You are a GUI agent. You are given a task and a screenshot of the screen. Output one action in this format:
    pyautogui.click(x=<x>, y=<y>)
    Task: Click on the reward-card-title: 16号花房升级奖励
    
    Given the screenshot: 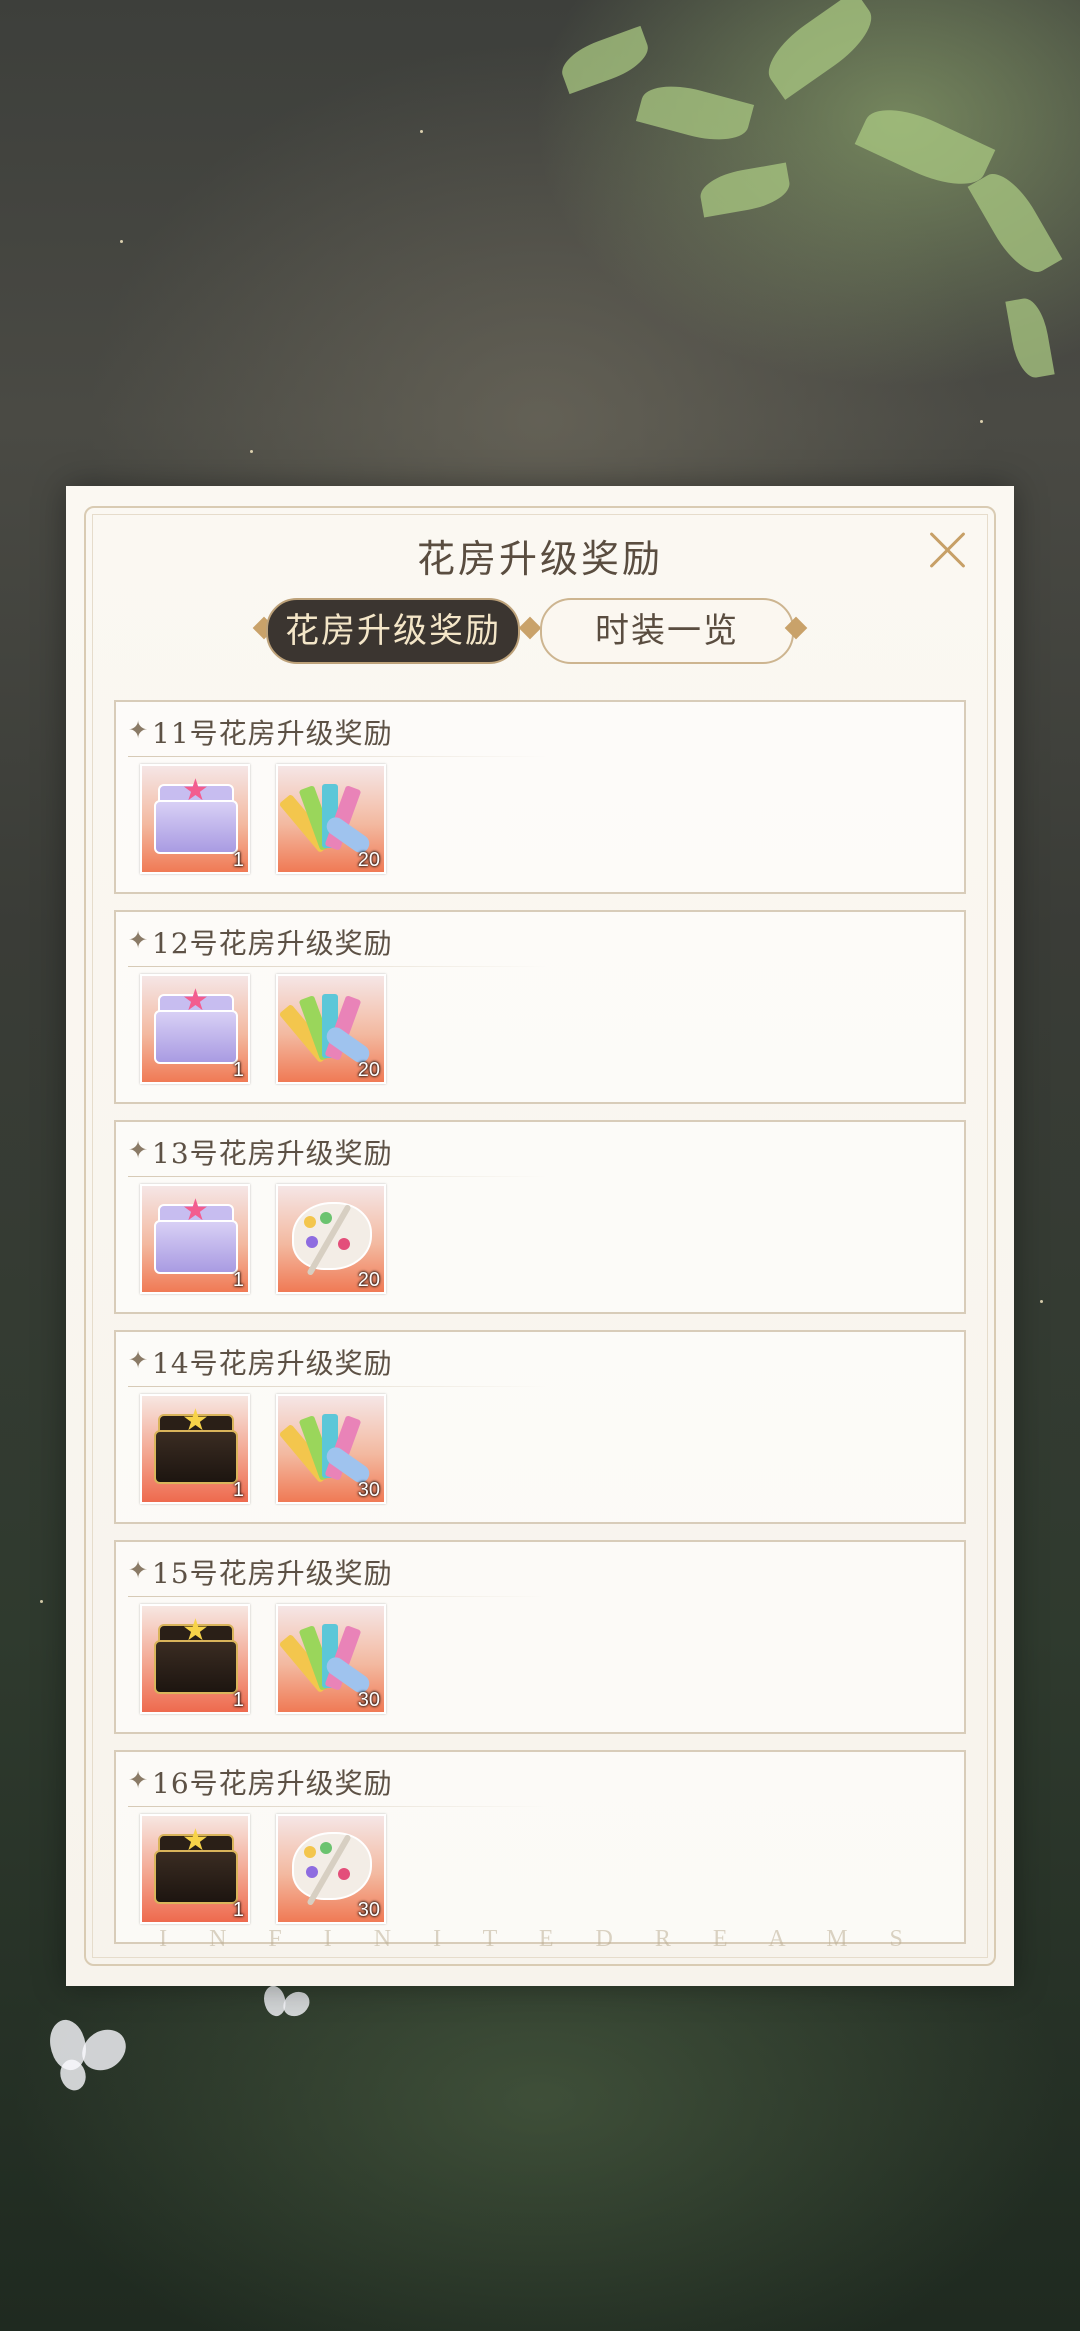 What is the action you would take?
    pyautogui.click(x=272, y=1783)
    